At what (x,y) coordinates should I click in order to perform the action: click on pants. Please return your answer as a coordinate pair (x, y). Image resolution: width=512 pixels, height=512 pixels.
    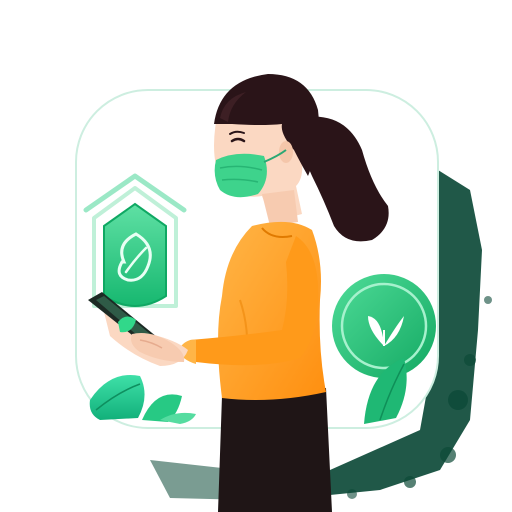
    Looking at the image, I should click on (275, 450).